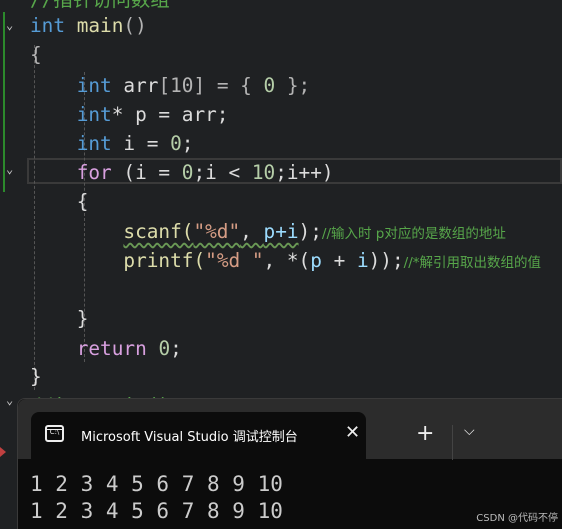 The height and width of the screenshot is (529, 562). I want to click on code-token: printf(, so click(164, 260).